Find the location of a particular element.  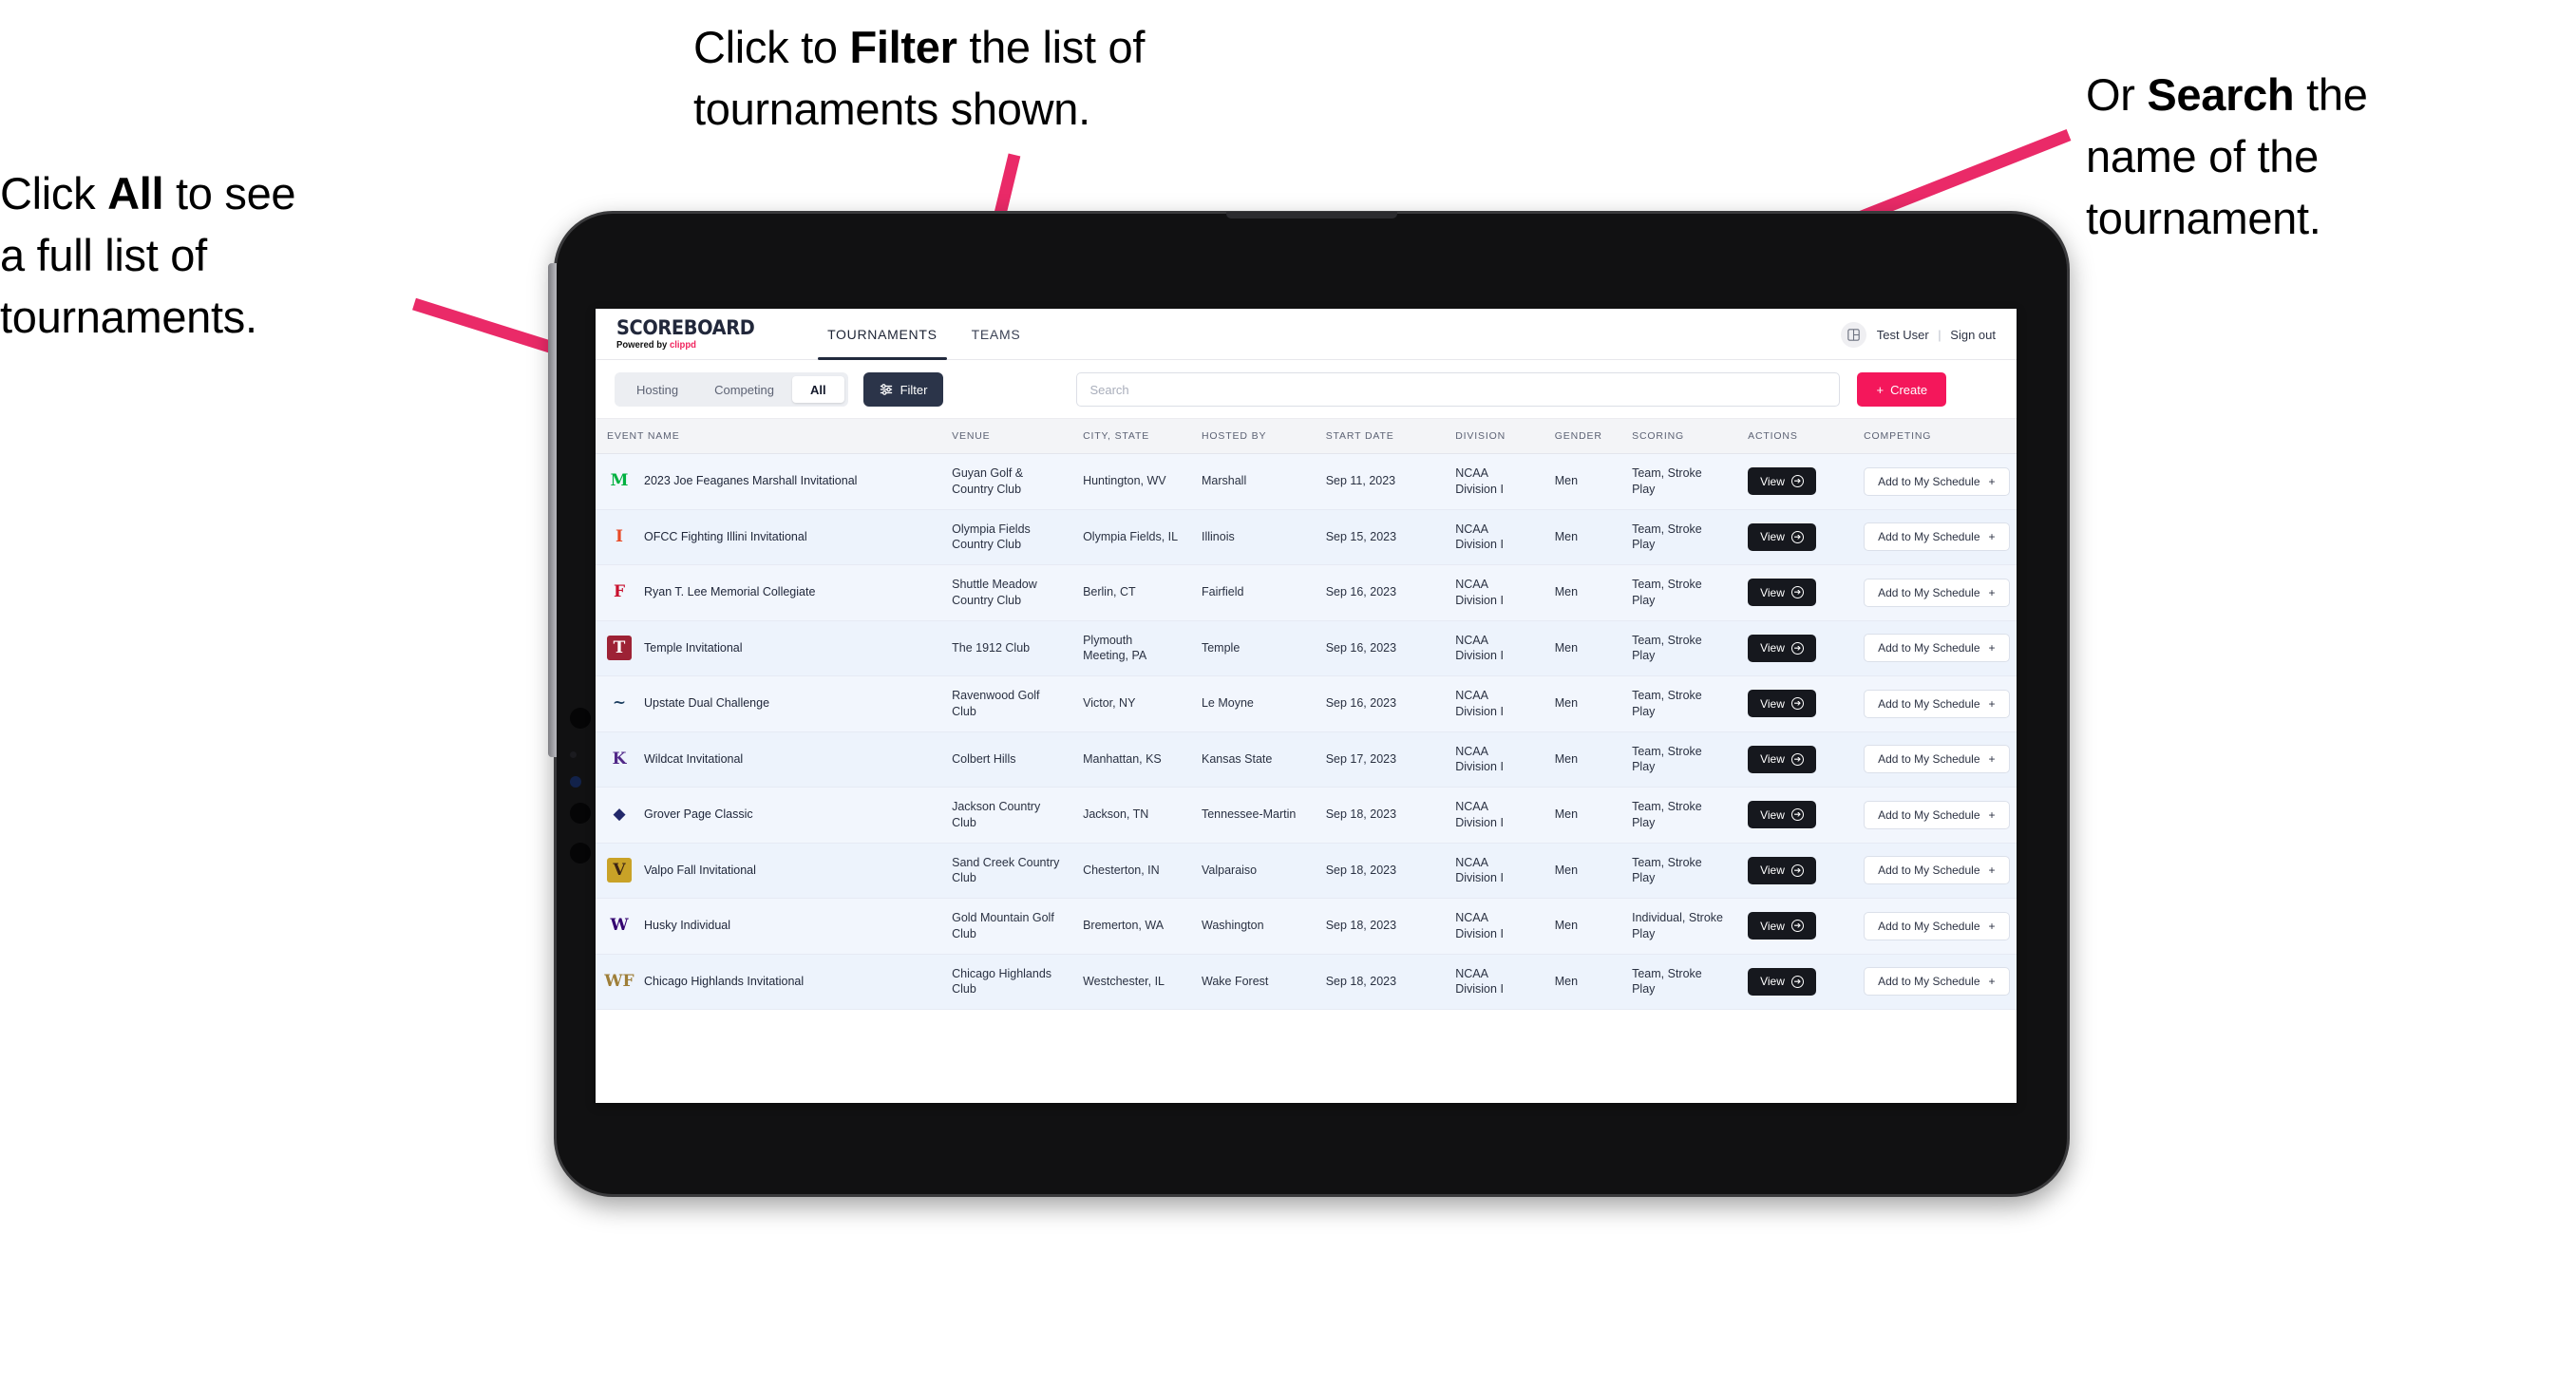

logo-wordmark: SCOREBOARD is located at coordinates (685, 327).